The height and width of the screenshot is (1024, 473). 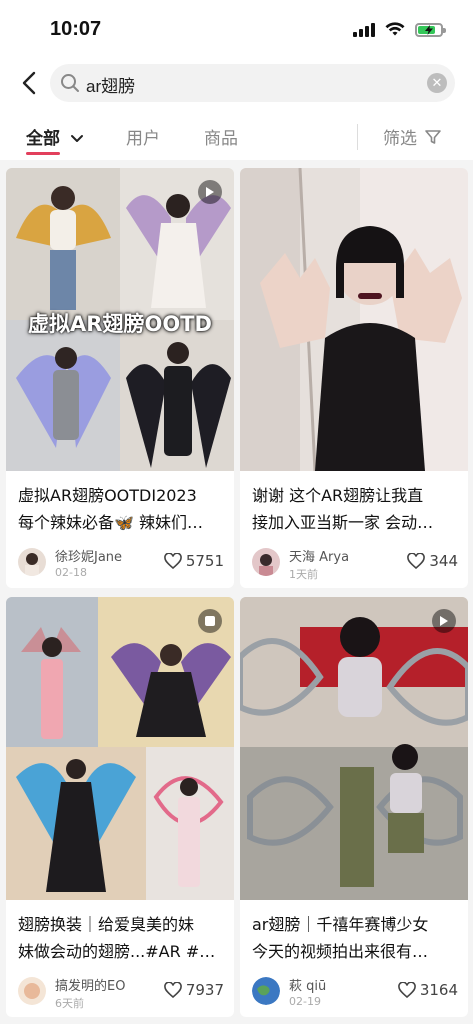 I want to click on post-meta: 萩 qiū 02-19 3164, so click(x=355, y=994).